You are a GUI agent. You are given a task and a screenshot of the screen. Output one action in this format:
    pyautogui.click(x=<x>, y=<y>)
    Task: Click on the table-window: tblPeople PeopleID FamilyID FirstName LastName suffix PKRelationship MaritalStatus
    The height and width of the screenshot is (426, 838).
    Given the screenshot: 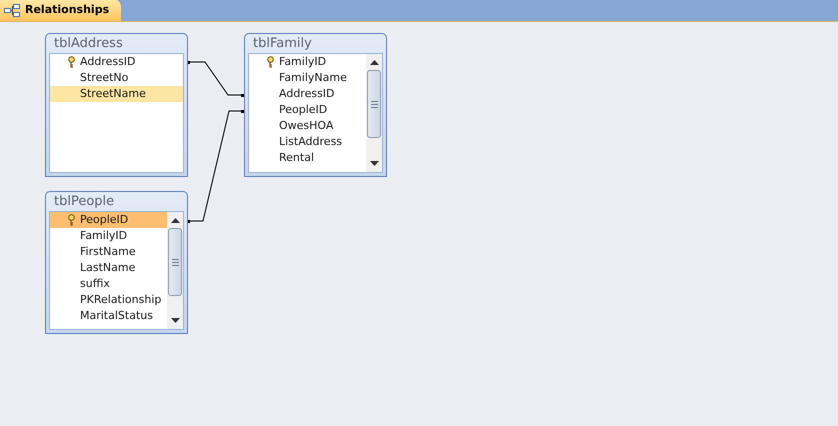 What is the action you would take?
    pyautogui.click(x=116, y=262)
    